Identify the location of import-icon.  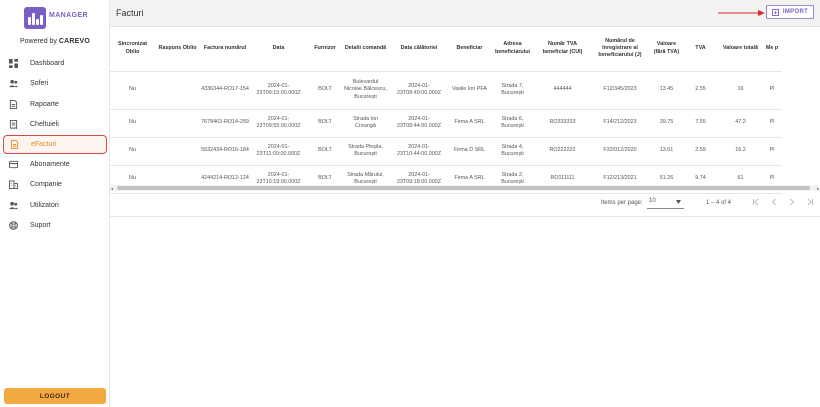
(775, 12).